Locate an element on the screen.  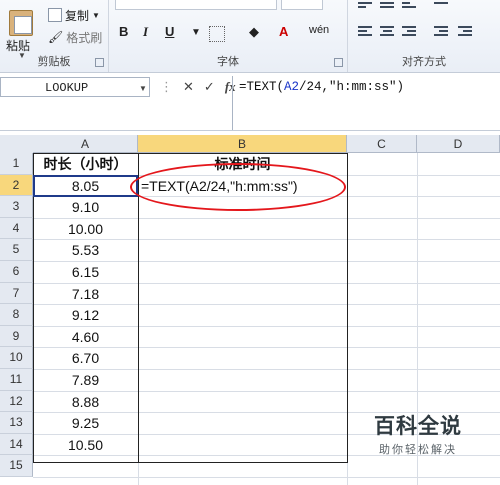
italic-button: I is located at coordinates (145, 32).